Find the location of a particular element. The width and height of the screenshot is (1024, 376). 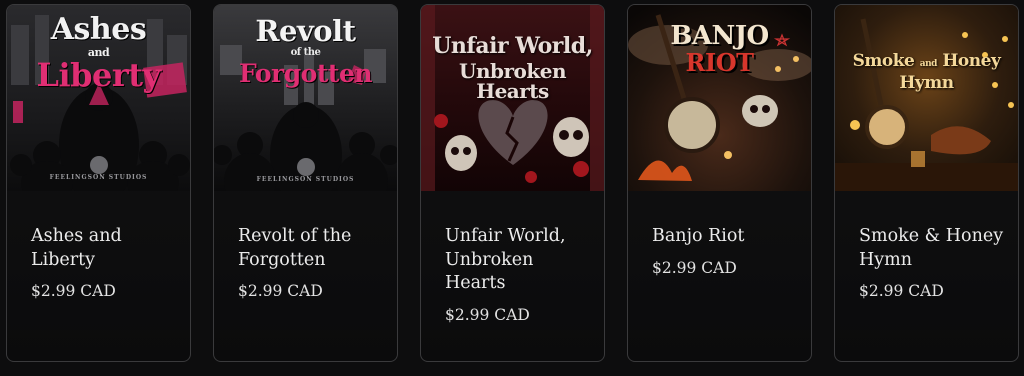

product-info: Banjo Riot $2.99 CAD is located at coordinates (727, 251).